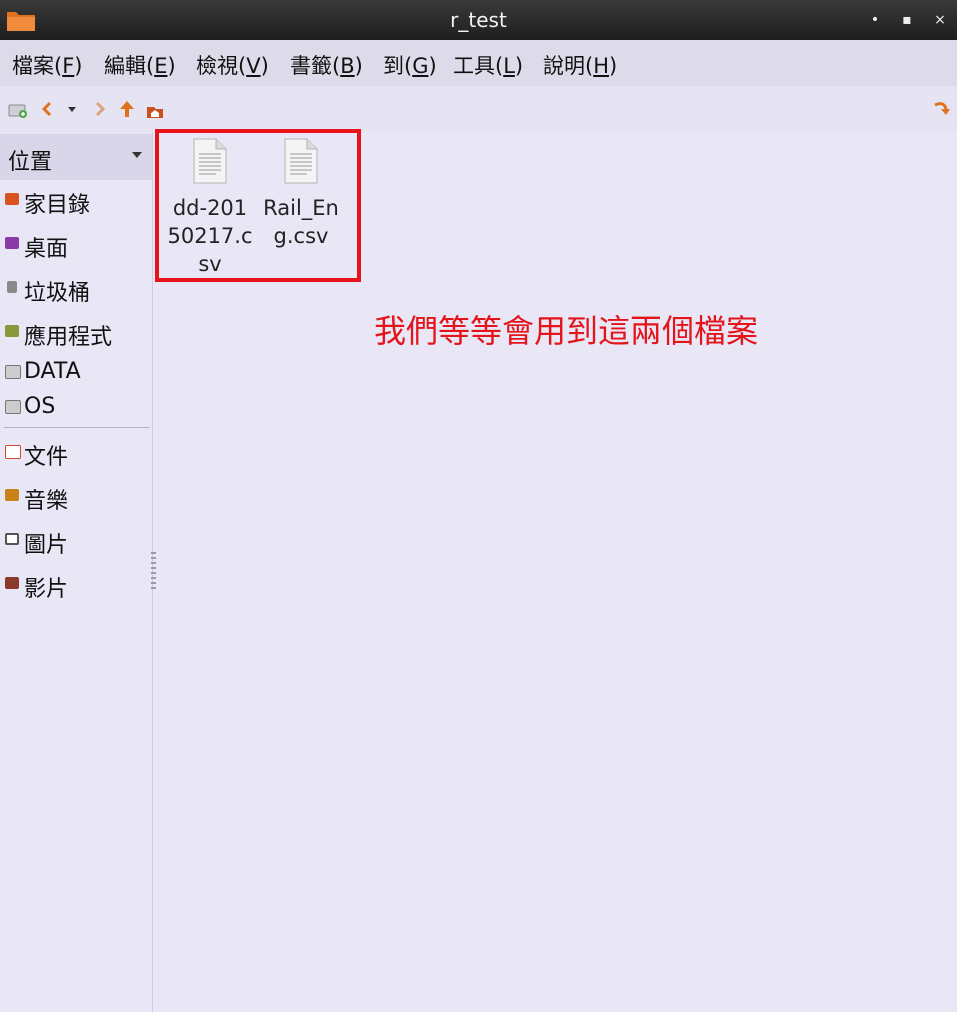 This screenshot has height=1012, width=957. I want to click on forward-icon, so click(100, 109).